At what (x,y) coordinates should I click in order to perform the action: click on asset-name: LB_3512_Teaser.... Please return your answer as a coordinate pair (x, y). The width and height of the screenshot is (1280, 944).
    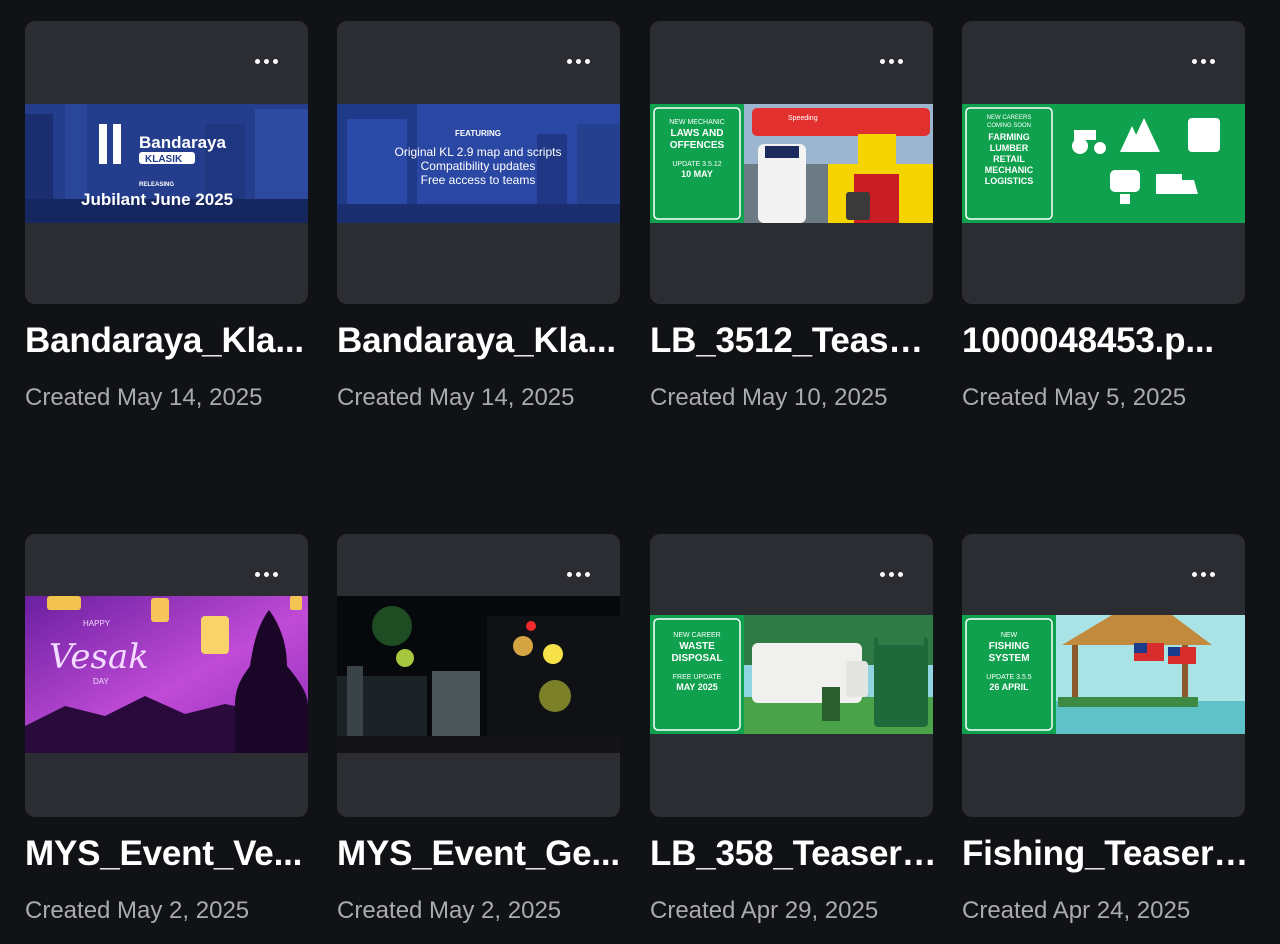
    Looking at the image, I should click on (795, 341).